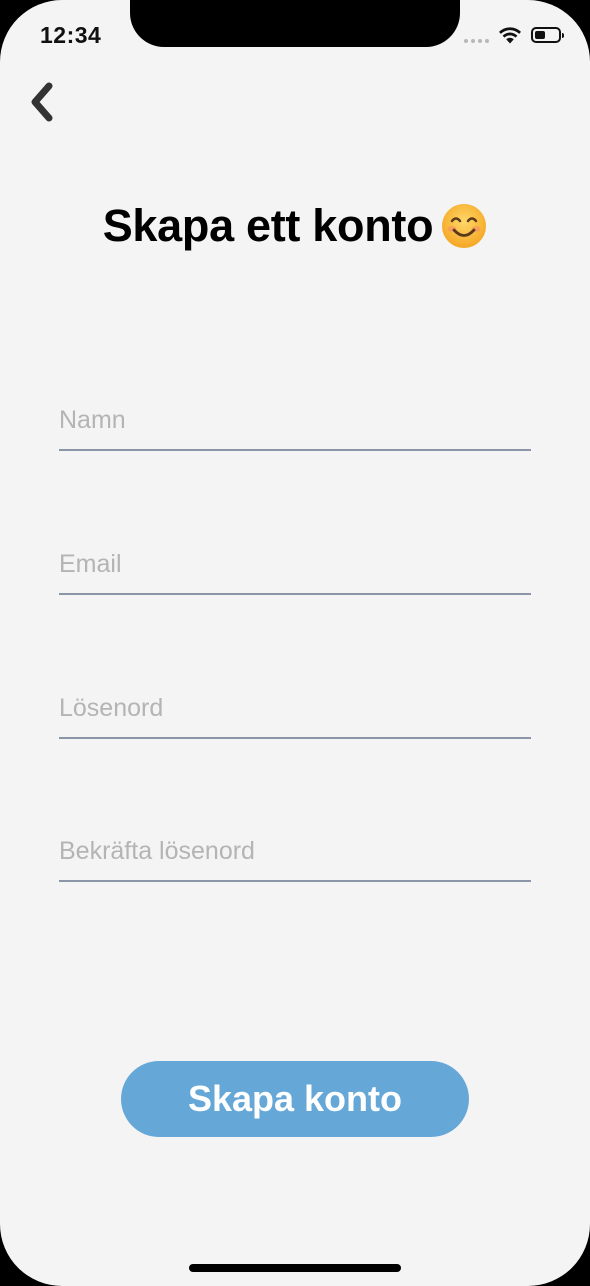  I want to click on chevron-left-icon, so click(42, 102).